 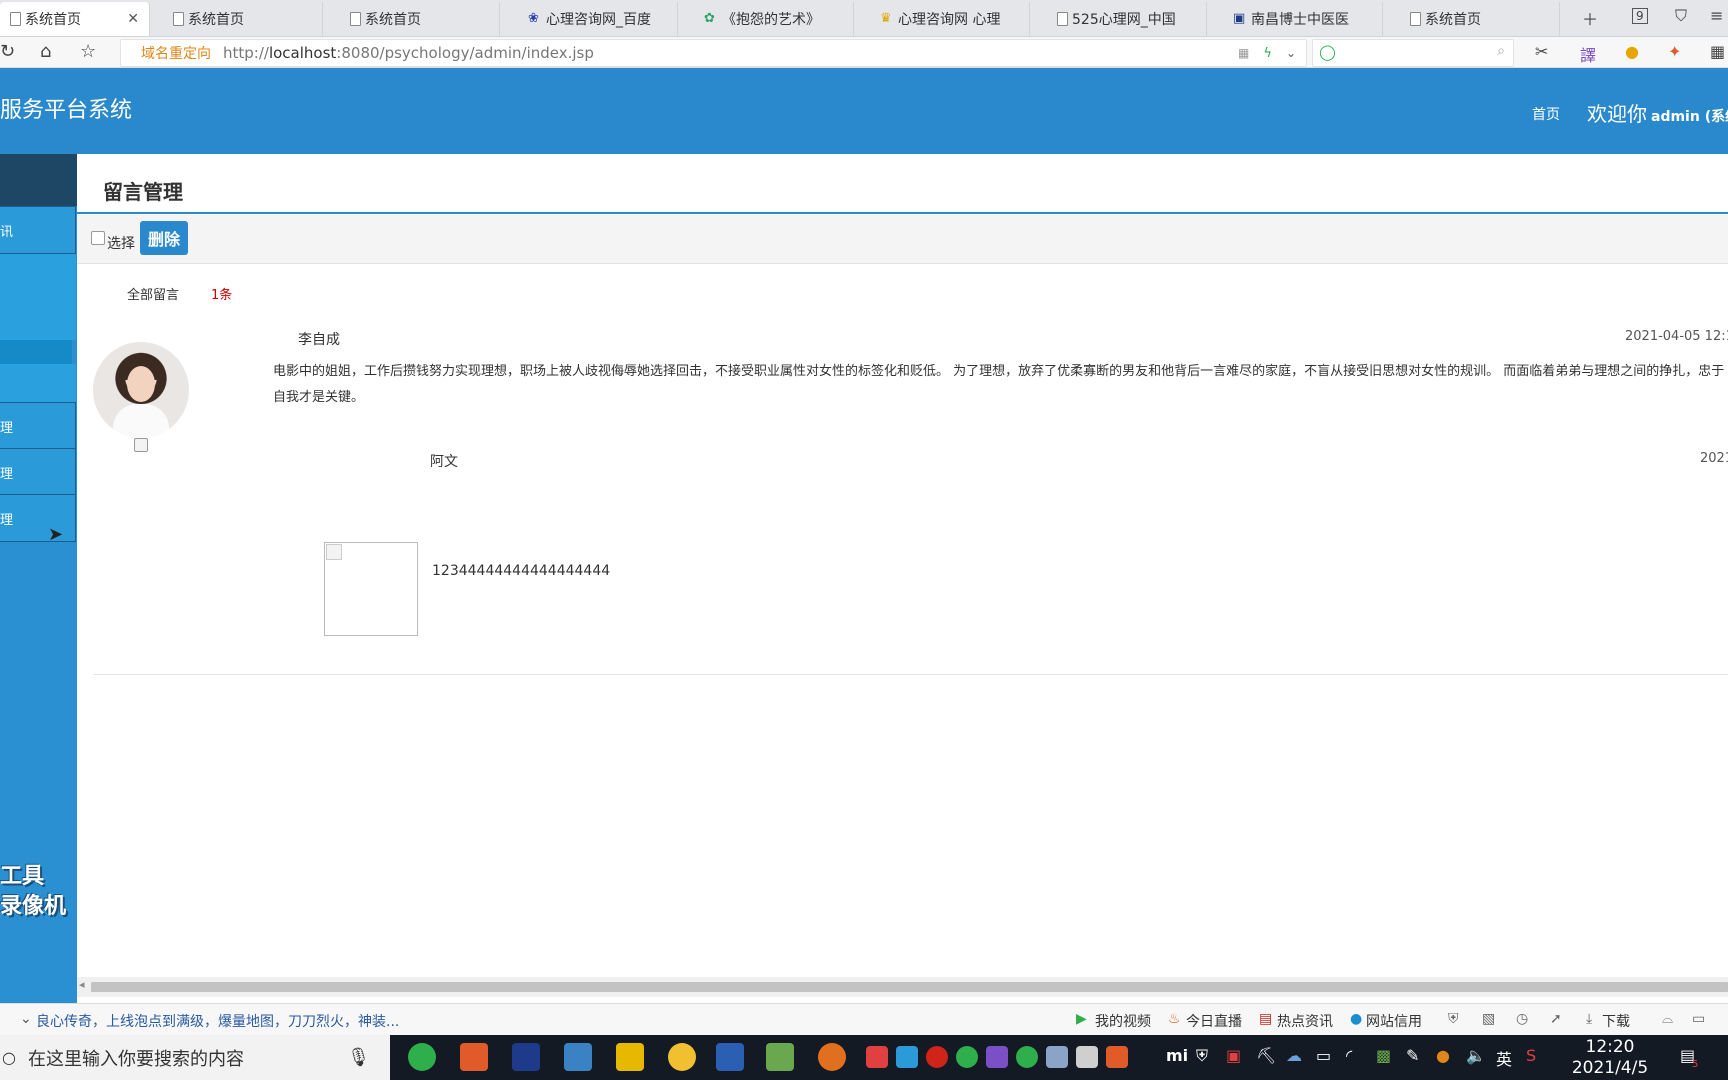 What do you see at coordinates (774, 19) in the screenshot?
I see `tab-4: ✿ 《抱怨的艺术》` at bounding box center [774, 19].